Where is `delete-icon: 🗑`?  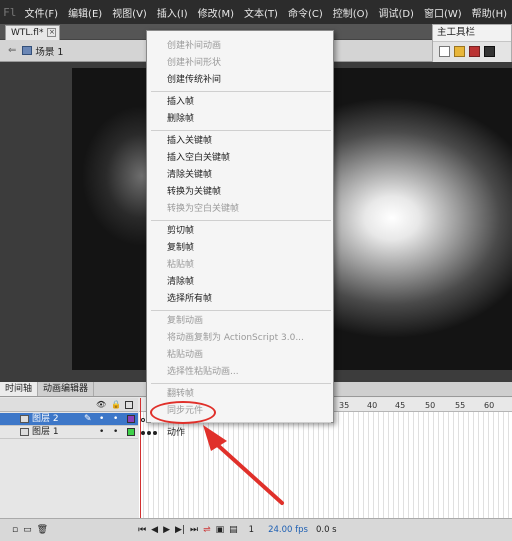
delete-icon: 🗑 is located at coordinates (42, 530).